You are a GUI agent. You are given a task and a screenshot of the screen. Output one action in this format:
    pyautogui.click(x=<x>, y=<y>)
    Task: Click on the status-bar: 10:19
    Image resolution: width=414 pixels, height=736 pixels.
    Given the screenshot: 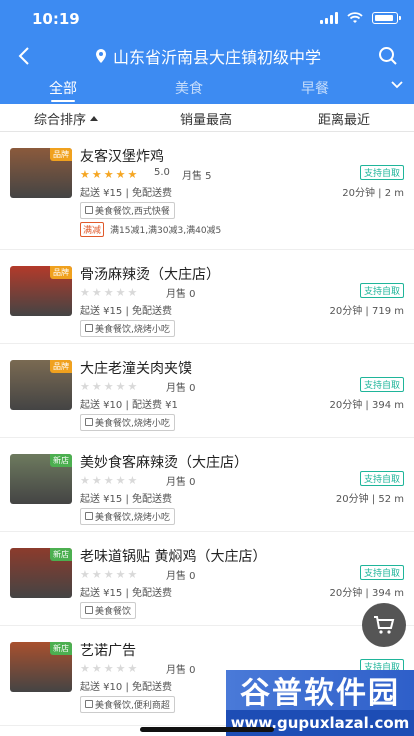 What is the action you would take?
    pyautogui.click(x=207, y=20)
    